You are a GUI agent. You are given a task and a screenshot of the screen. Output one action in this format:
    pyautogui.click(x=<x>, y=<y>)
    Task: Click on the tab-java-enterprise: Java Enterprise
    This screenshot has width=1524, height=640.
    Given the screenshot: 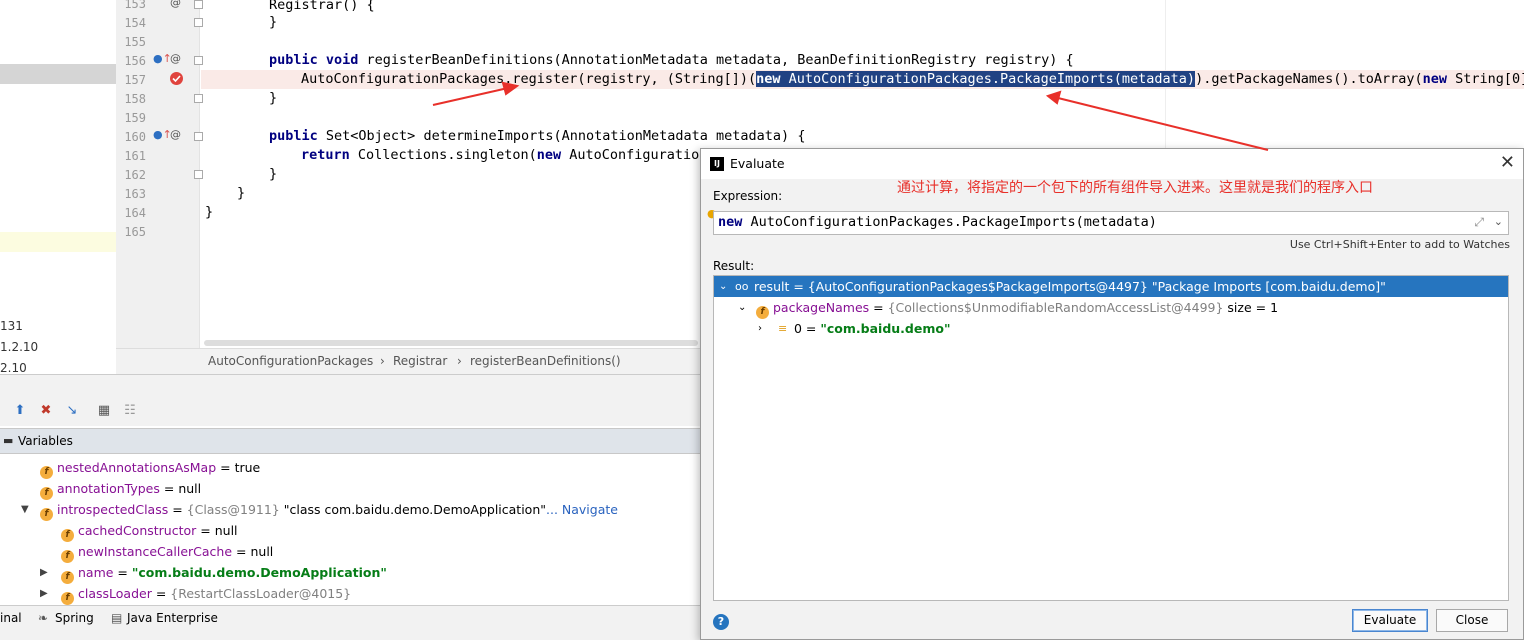 What is the action you would take?
    pyautogui.click(x=172, y=618)
    